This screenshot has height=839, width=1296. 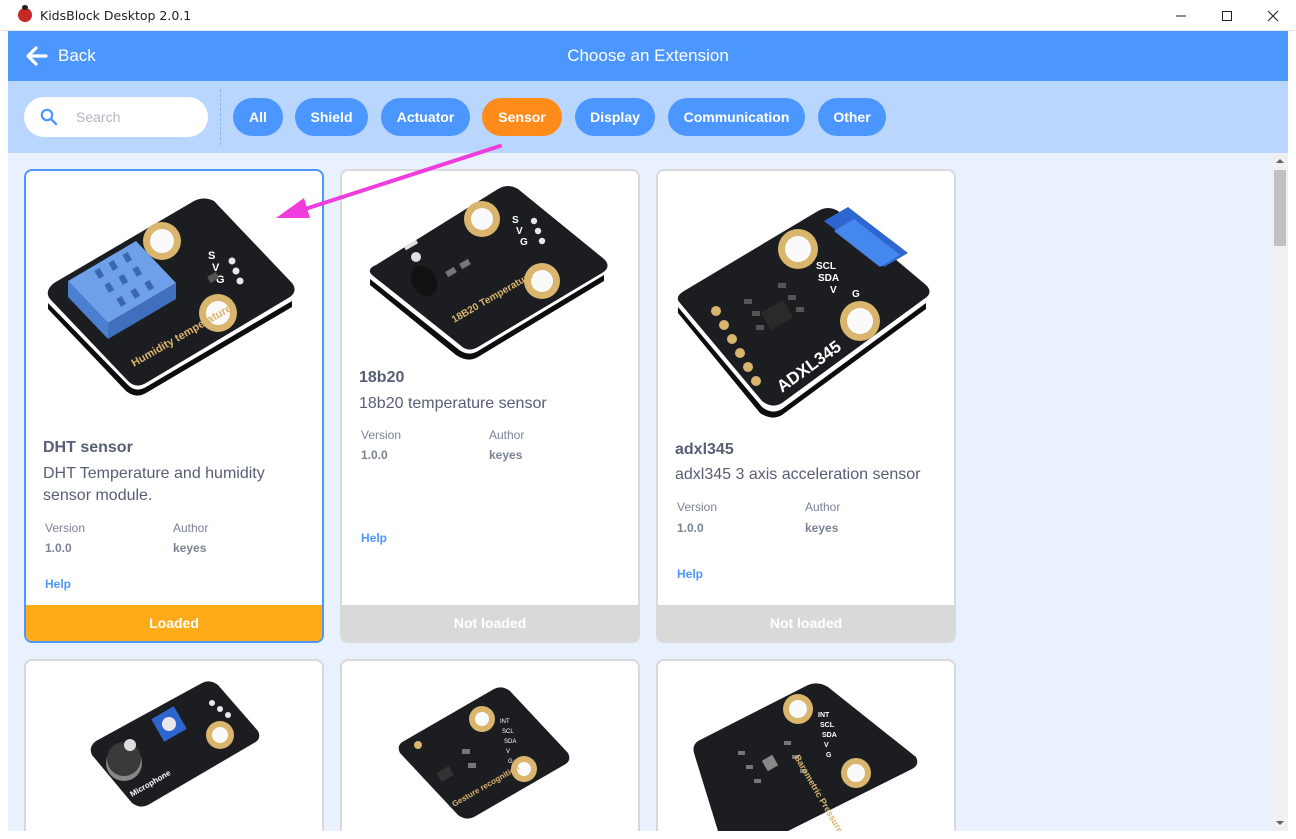 What do you see at coordinates (803, 312) in the screenshot?
I see `adxl345-module-image: SCL SDA V G ADXL345` at bounding box center [803, 312].